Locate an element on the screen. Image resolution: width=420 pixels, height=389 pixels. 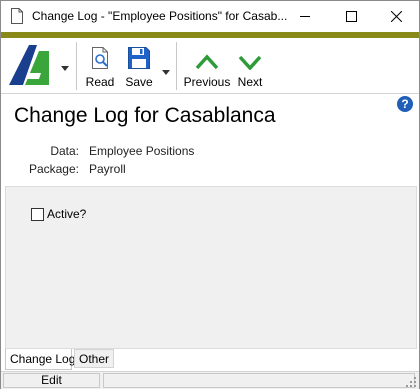
previous-button: Previous is located at coordinates (207, 67).